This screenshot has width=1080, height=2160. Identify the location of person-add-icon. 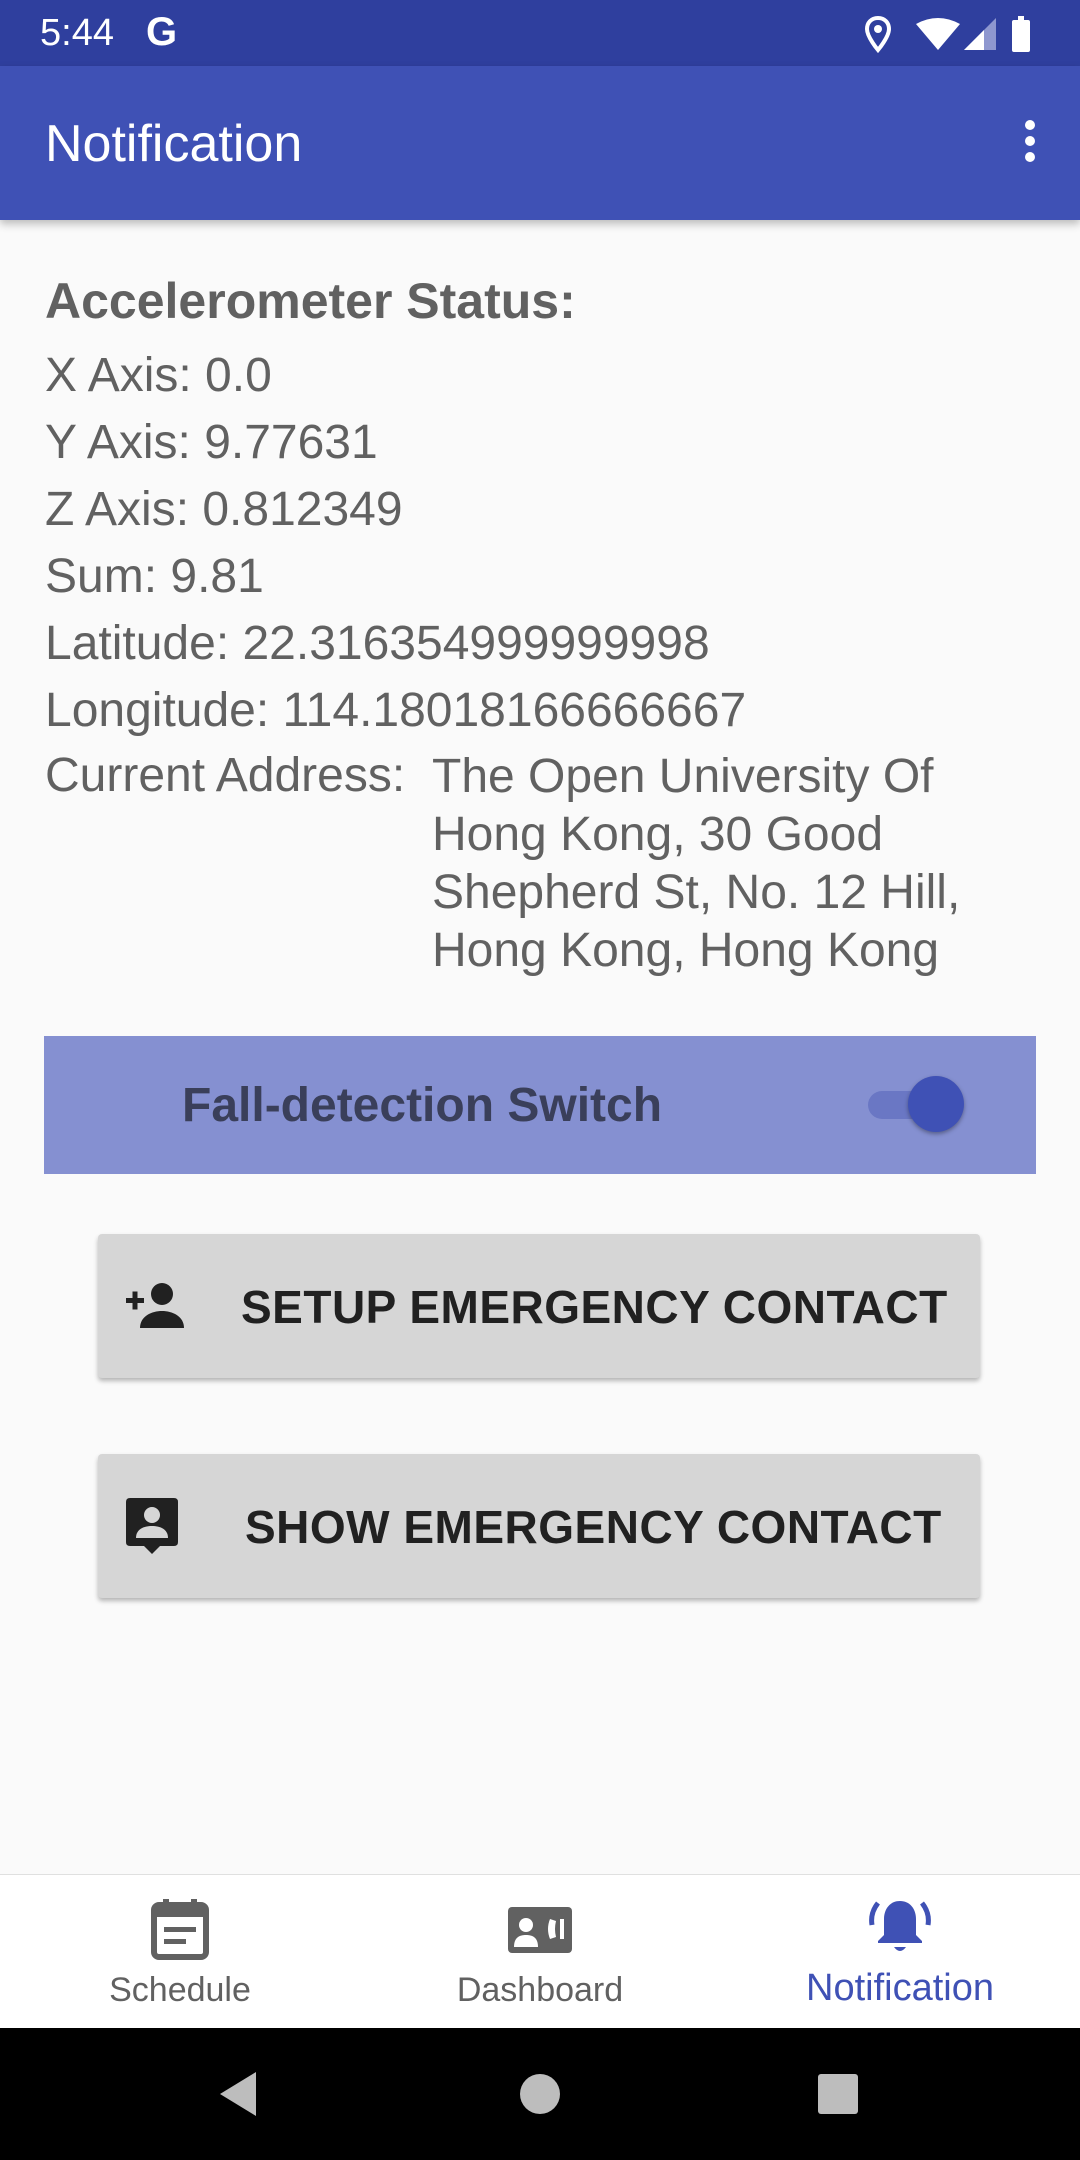
(155, 1305).